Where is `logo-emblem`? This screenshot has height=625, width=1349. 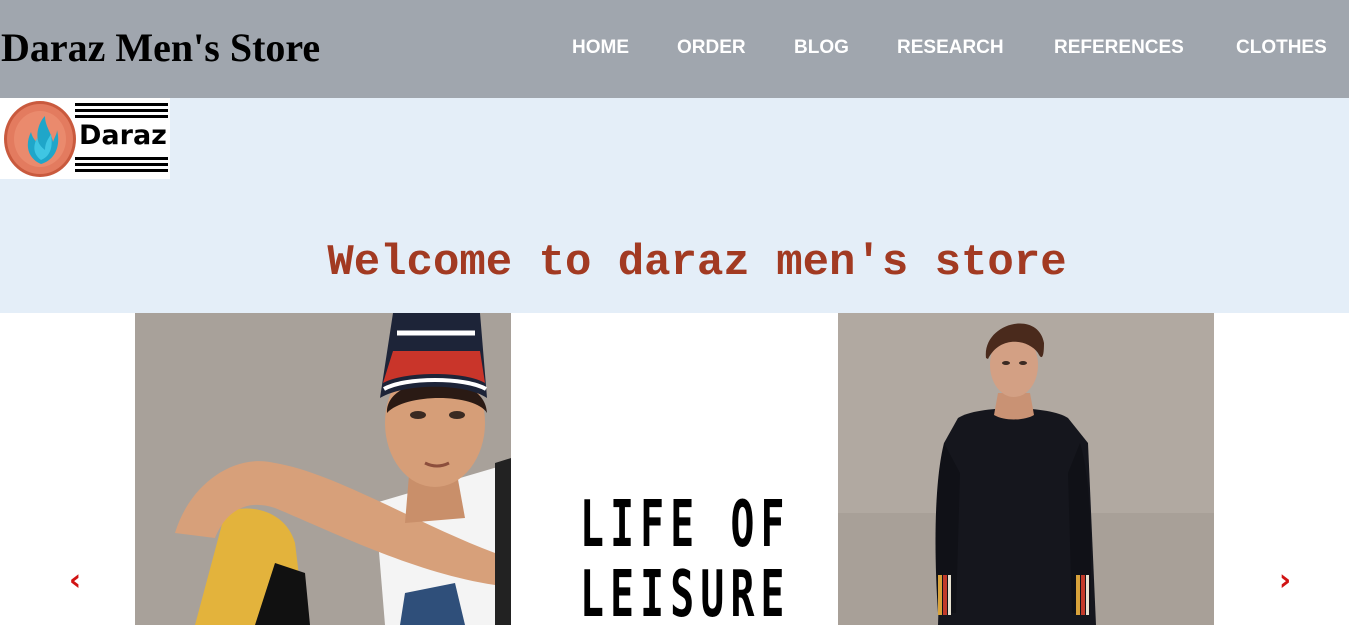
logo-emblem is located at coordinates (40, 139).